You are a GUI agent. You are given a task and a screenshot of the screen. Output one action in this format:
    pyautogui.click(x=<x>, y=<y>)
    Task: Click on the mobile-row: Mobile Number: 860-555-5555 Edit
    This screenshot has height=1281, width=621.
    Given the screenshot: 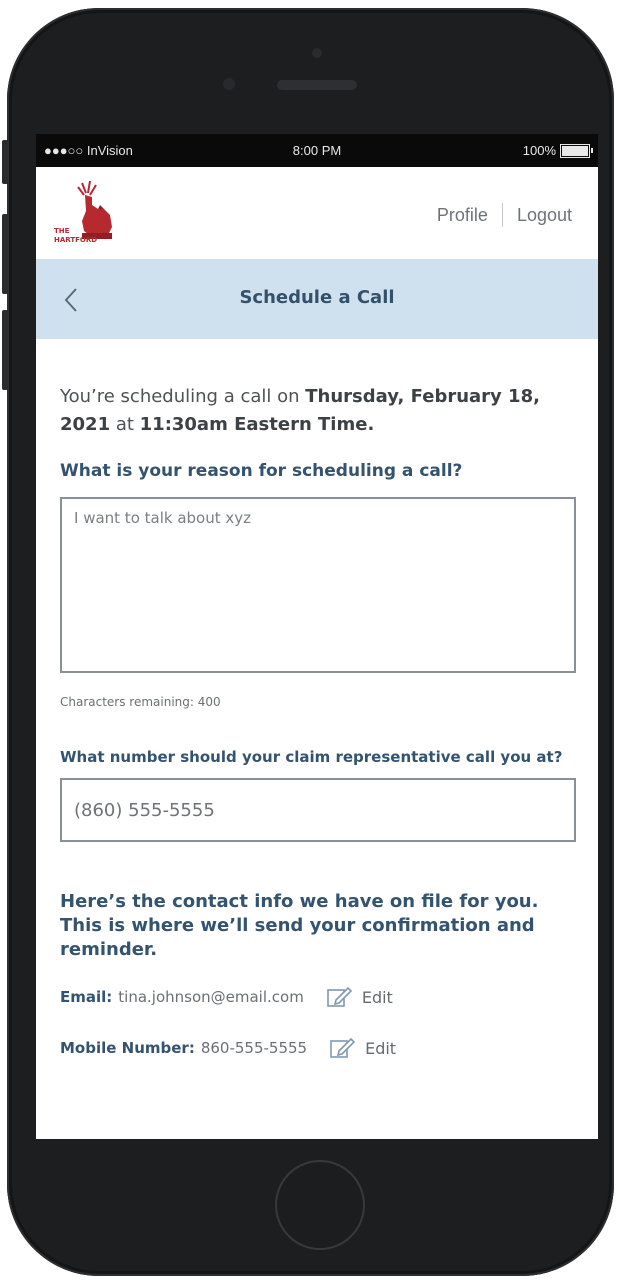 What is the action you would take?
    pyautogui.click(x=317, y=1048)
    